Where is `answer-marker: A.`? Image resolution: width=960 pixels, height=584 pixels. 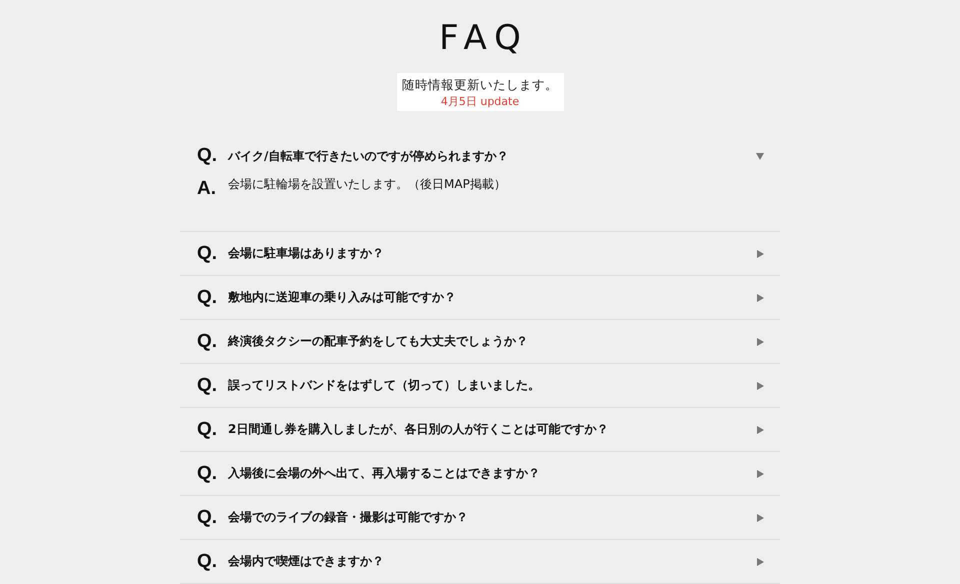 answer-marker: A. is located at coordinates (207, 189).